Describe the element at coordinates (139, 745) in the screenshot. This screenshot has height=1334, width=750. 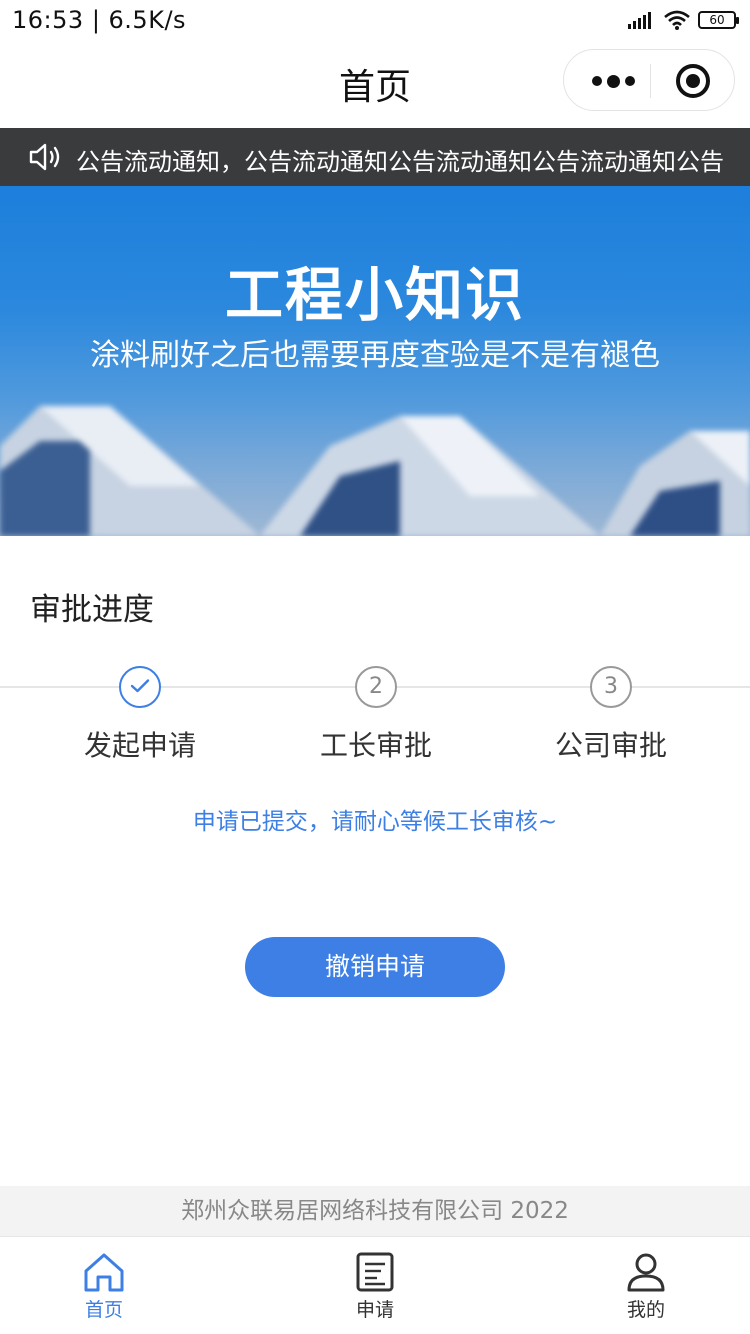
I see `step-label: 发起申请` at that location.